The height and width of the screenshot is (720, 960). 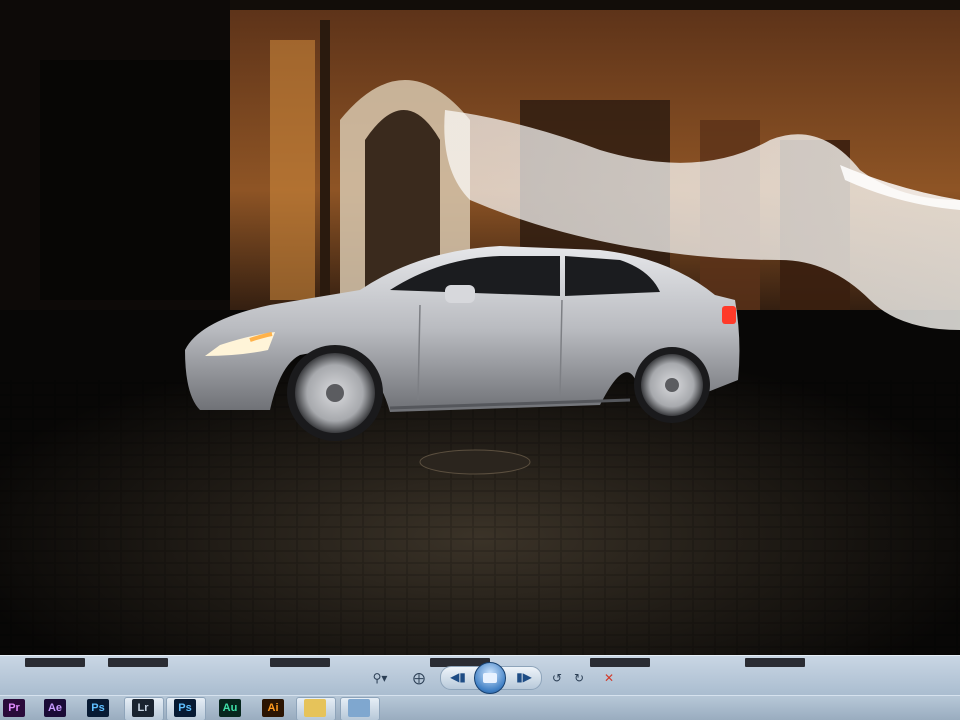 I want to click on delete-icon: ✕, so click(x=609, y=678).